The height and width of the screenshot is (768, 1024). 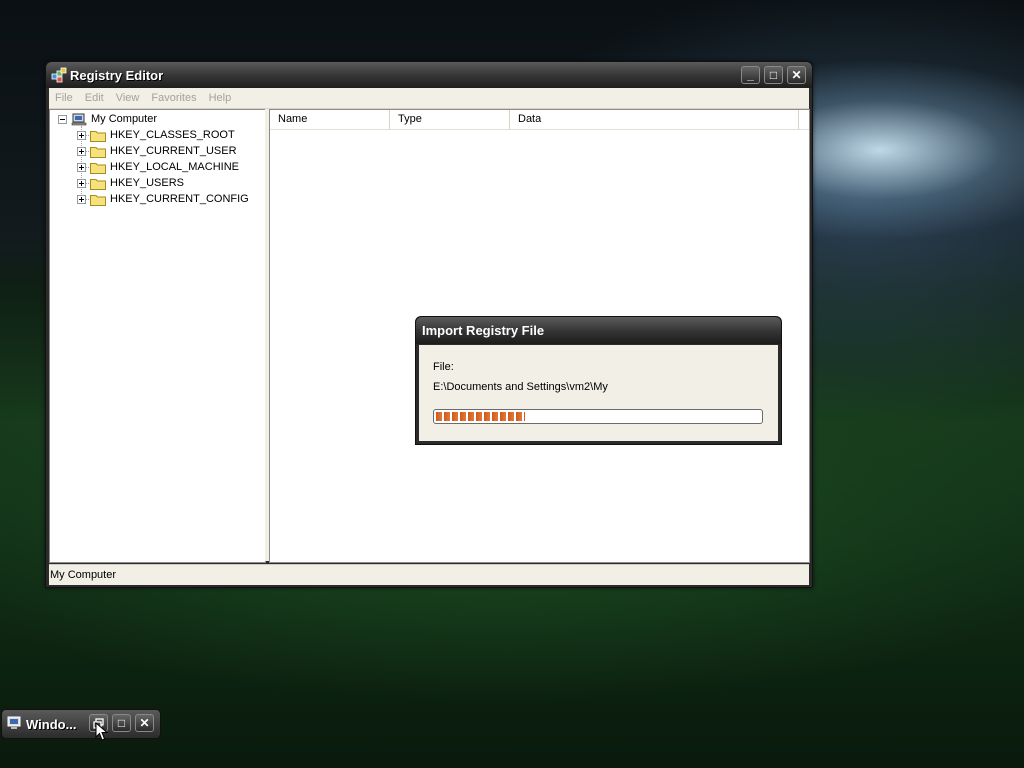 I want to click on tree-item-hkey-current-user: HKEY_CURRENT_USER, so click(x=157, y=151).